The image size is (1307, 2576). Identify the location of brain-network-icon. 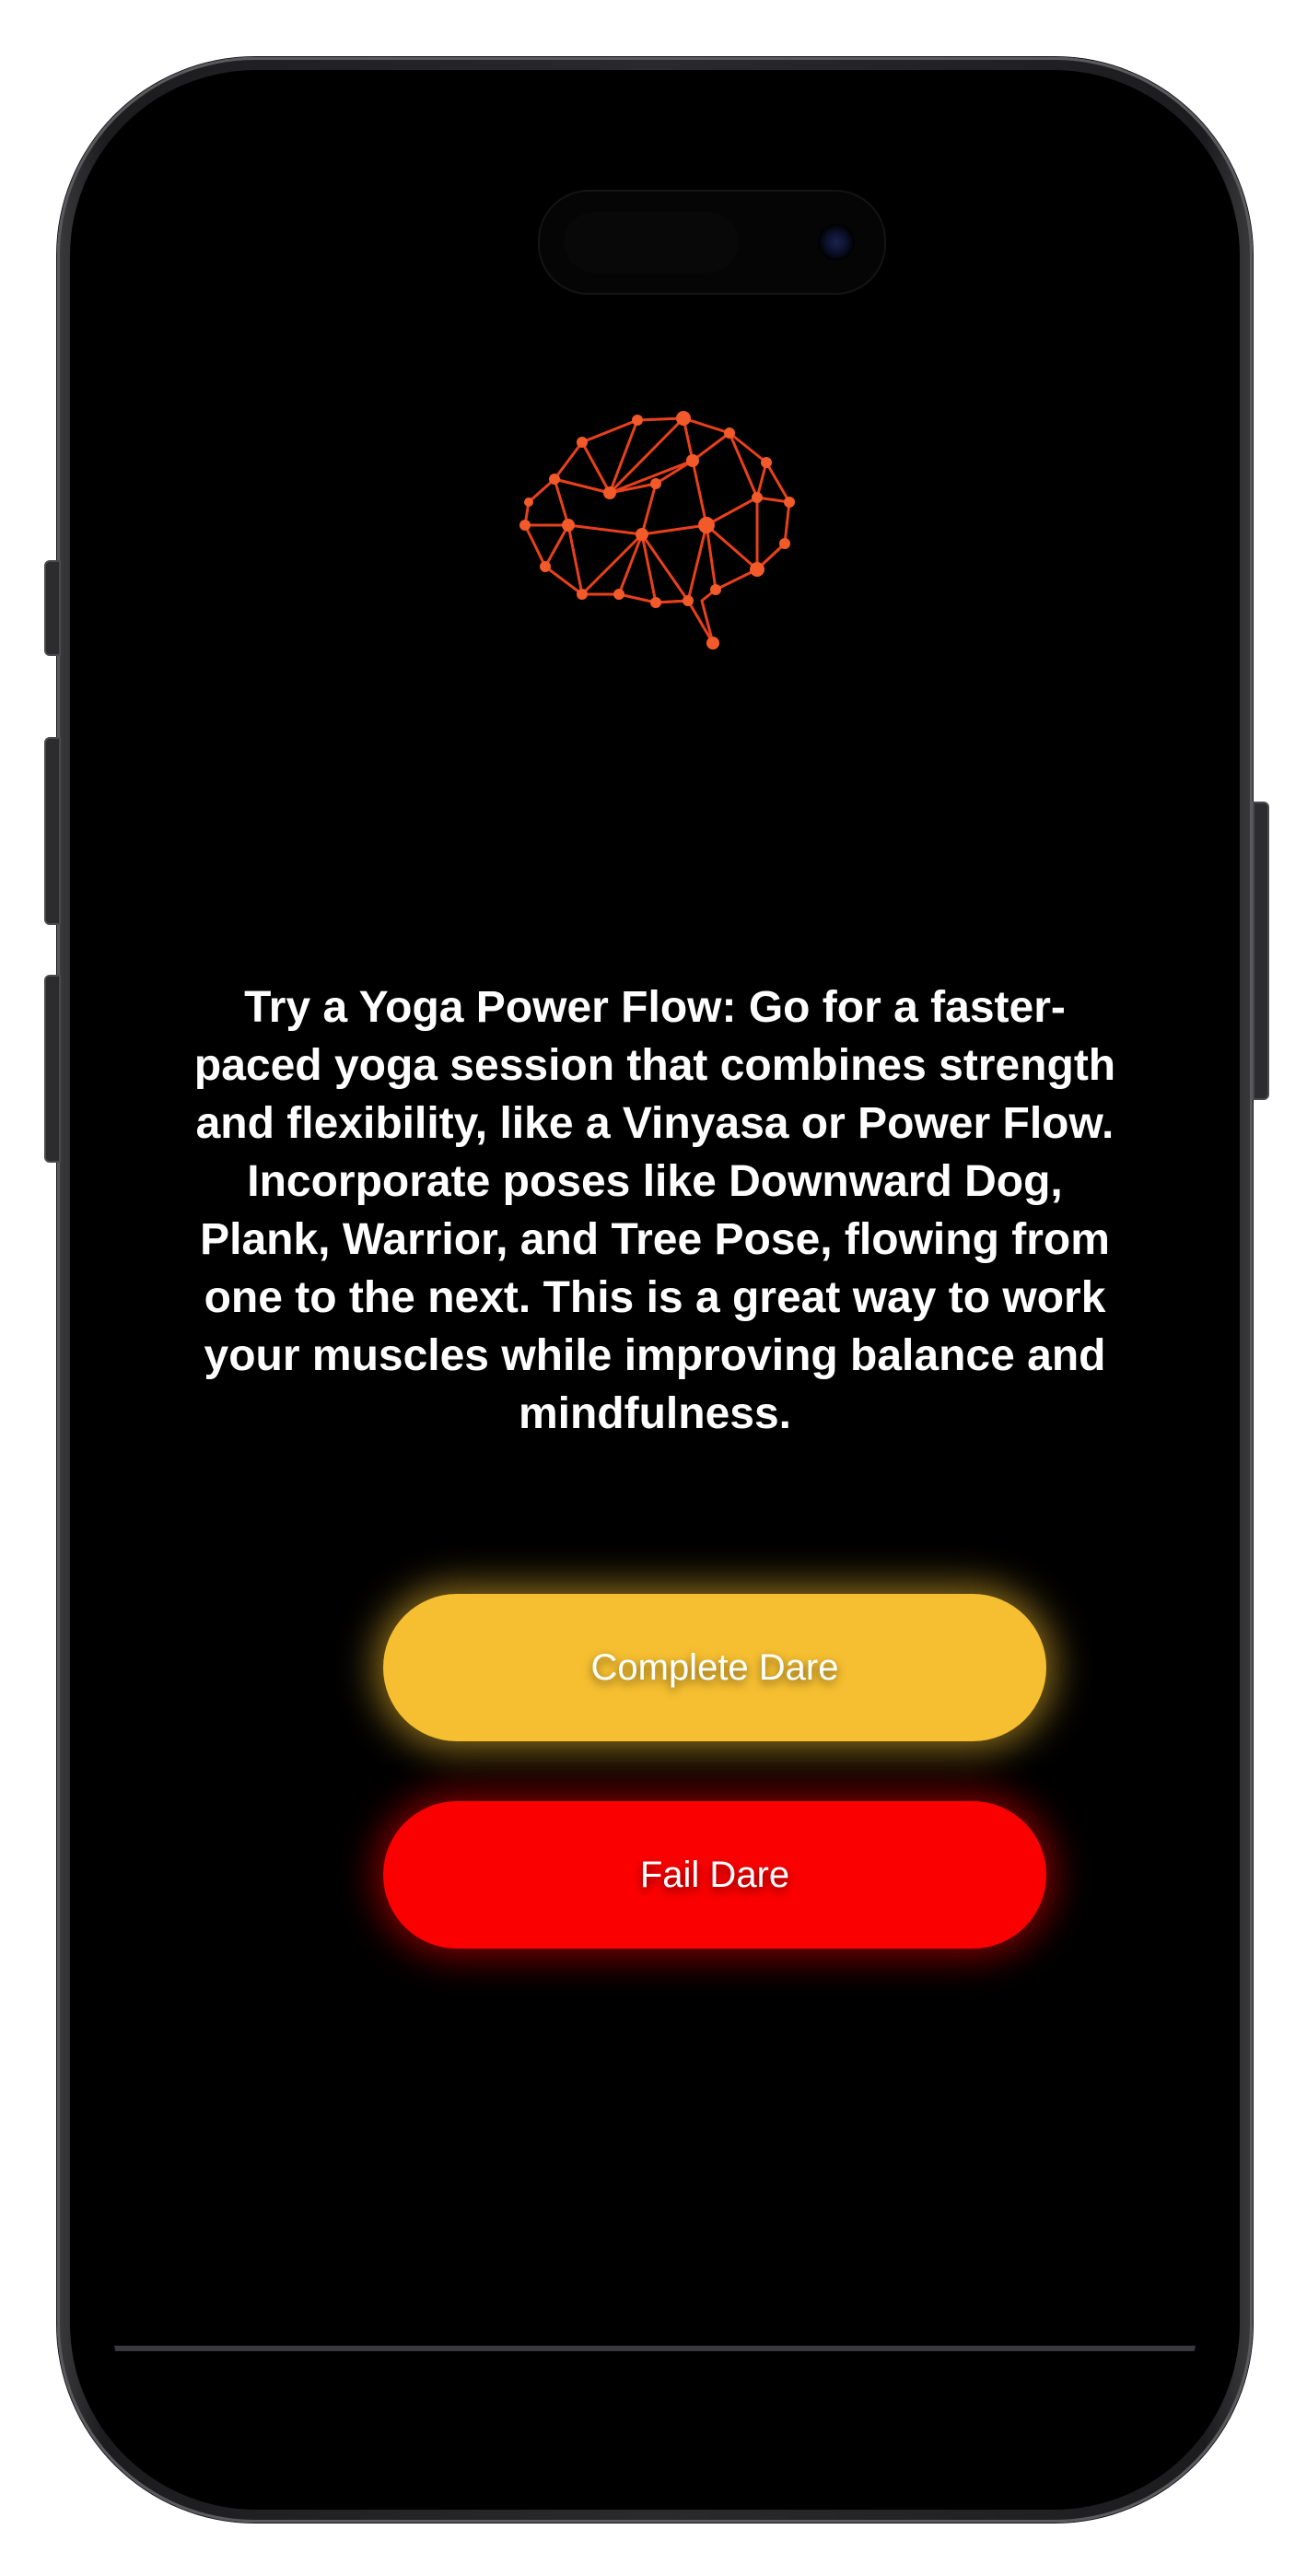
(657, 530).